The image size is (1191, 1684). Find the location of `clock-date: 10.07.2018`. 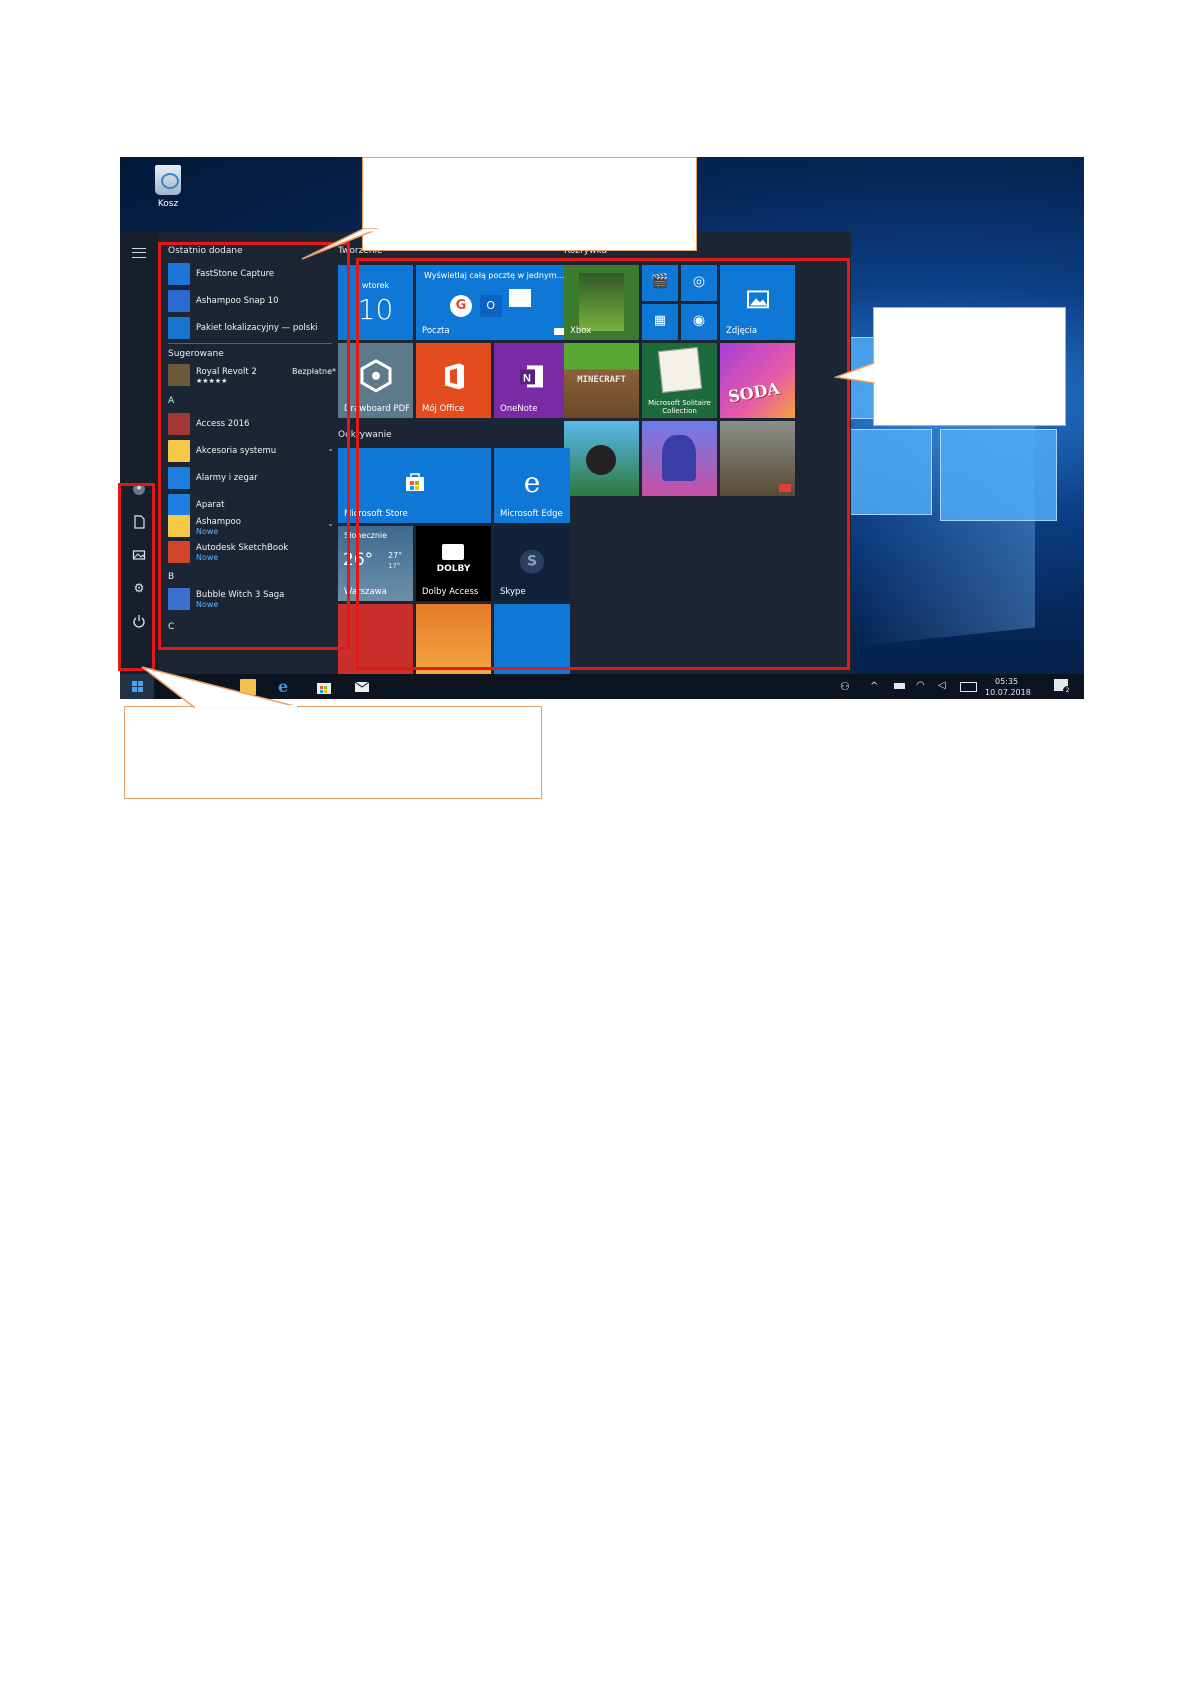

clock-date: 10.07.2018 is located at coordinates (1008, 692).